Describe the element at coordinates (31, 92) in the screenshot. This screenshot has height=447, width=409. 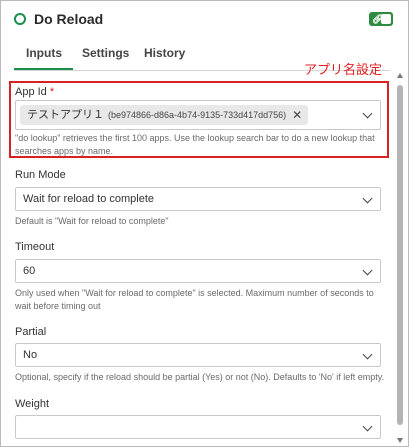
I see `app-id-label-text: App Id` at that location.